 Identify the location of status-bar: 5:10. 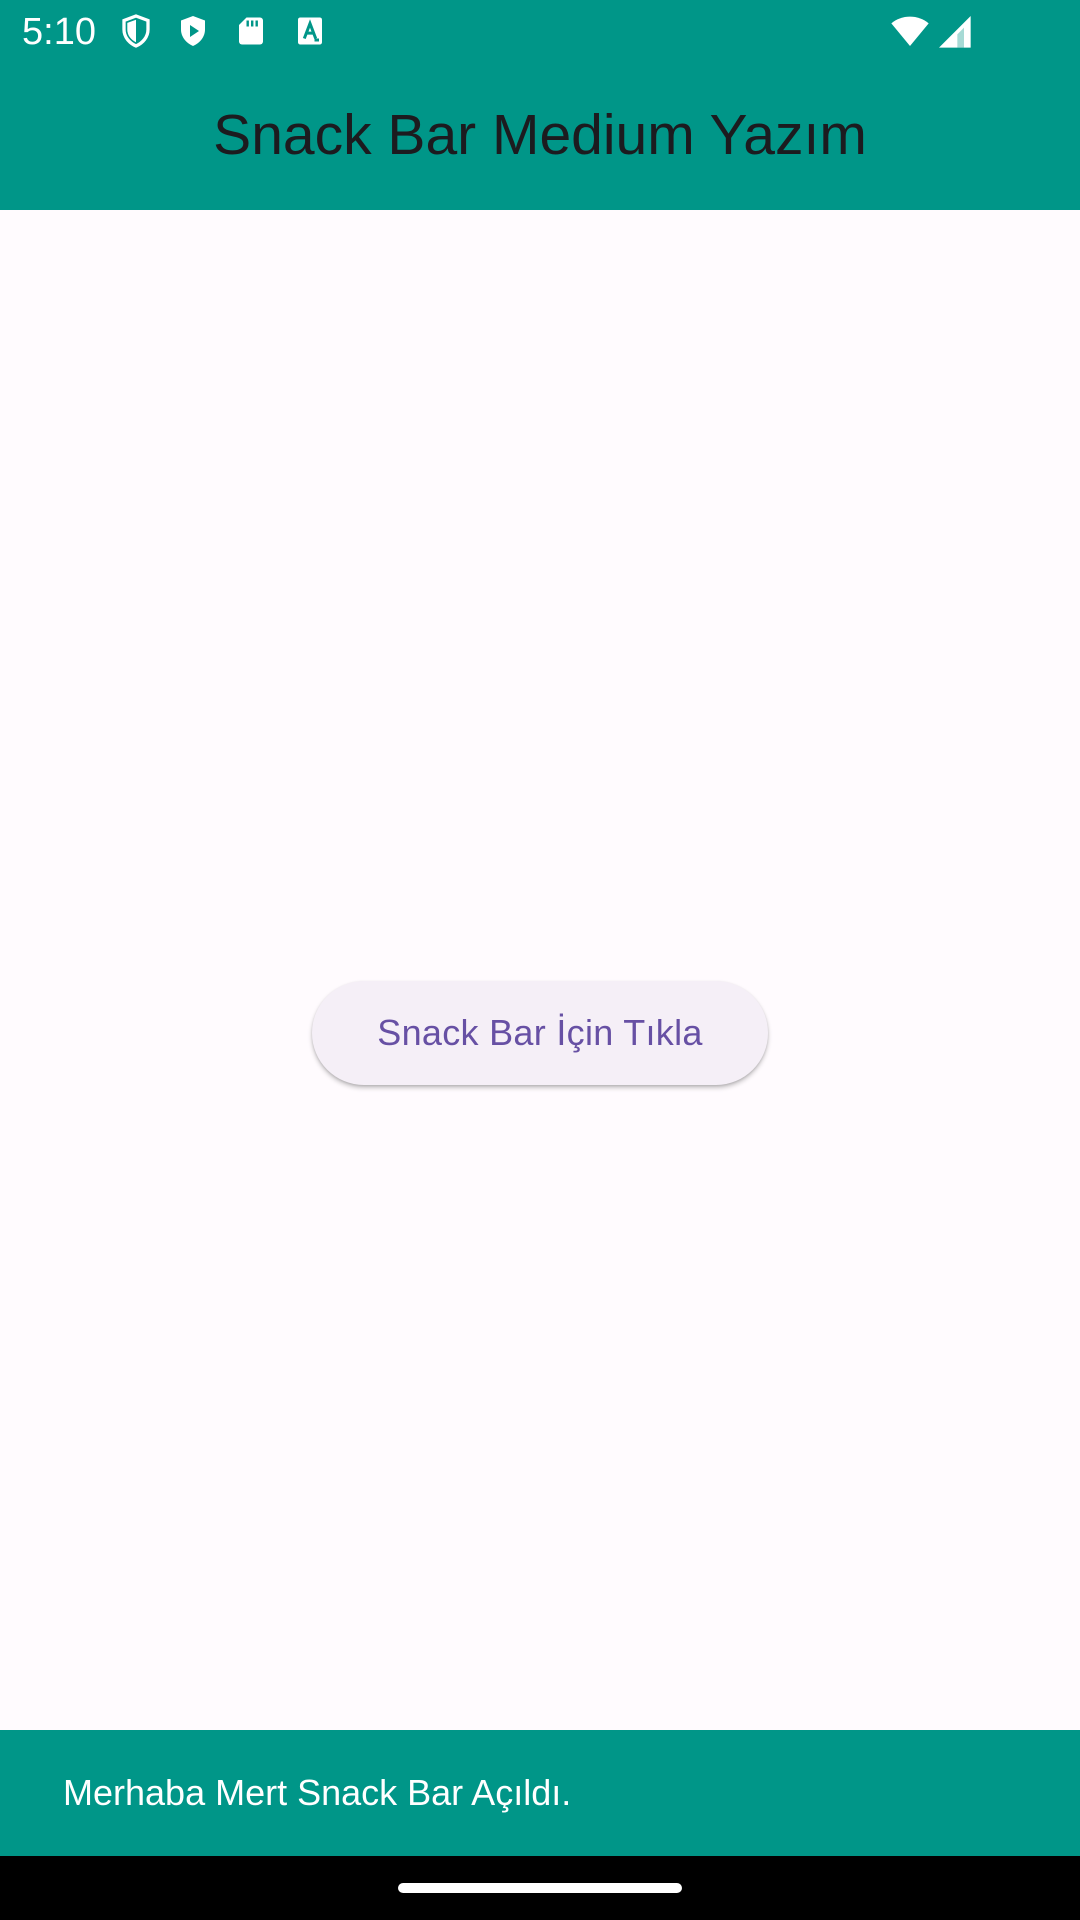
(540, 32).